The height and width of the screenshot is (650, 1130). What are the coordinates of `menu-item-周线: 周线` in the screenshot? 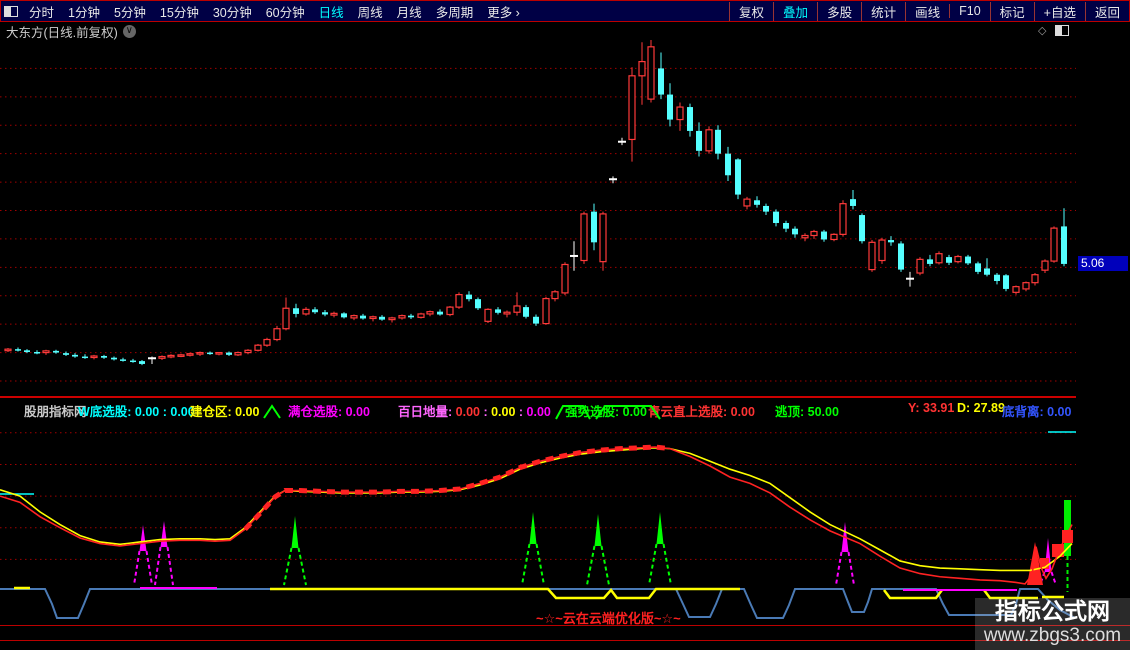 It's located at (370, 11).